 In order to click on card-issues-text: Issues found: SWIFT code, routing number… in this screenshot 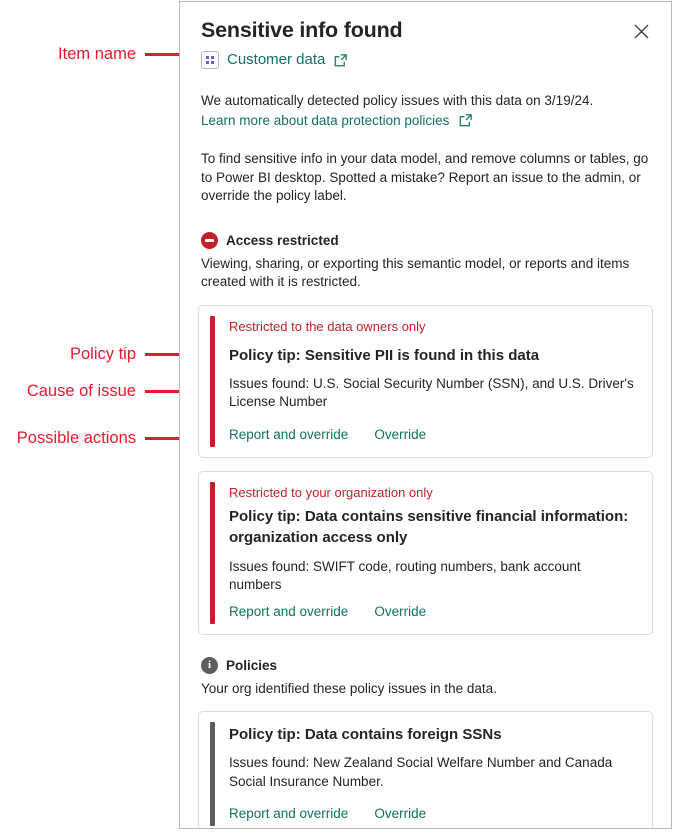, I will do `click(405, 575)`.